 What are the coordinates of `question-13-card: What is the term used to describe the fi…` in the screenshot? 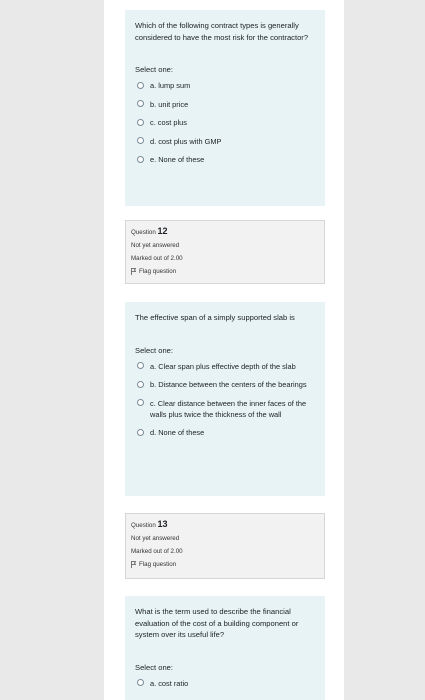 It's located at (225, 648).